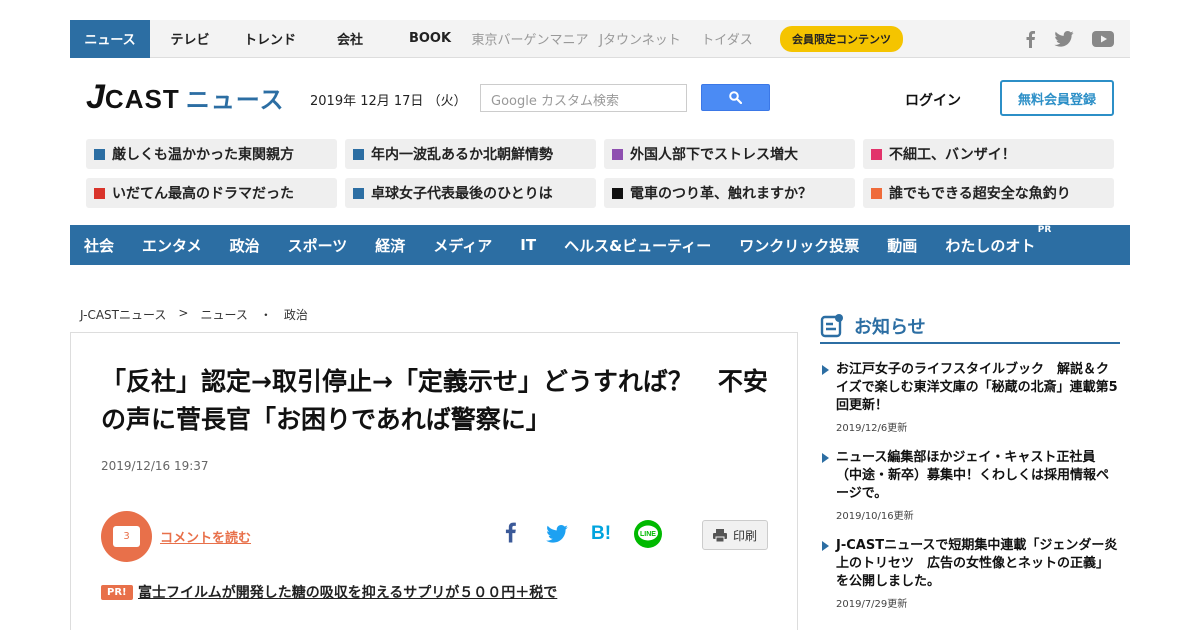  Describe the element at coordinates (528, 245) in the screenshot. I see `category-it: IT` at that location.